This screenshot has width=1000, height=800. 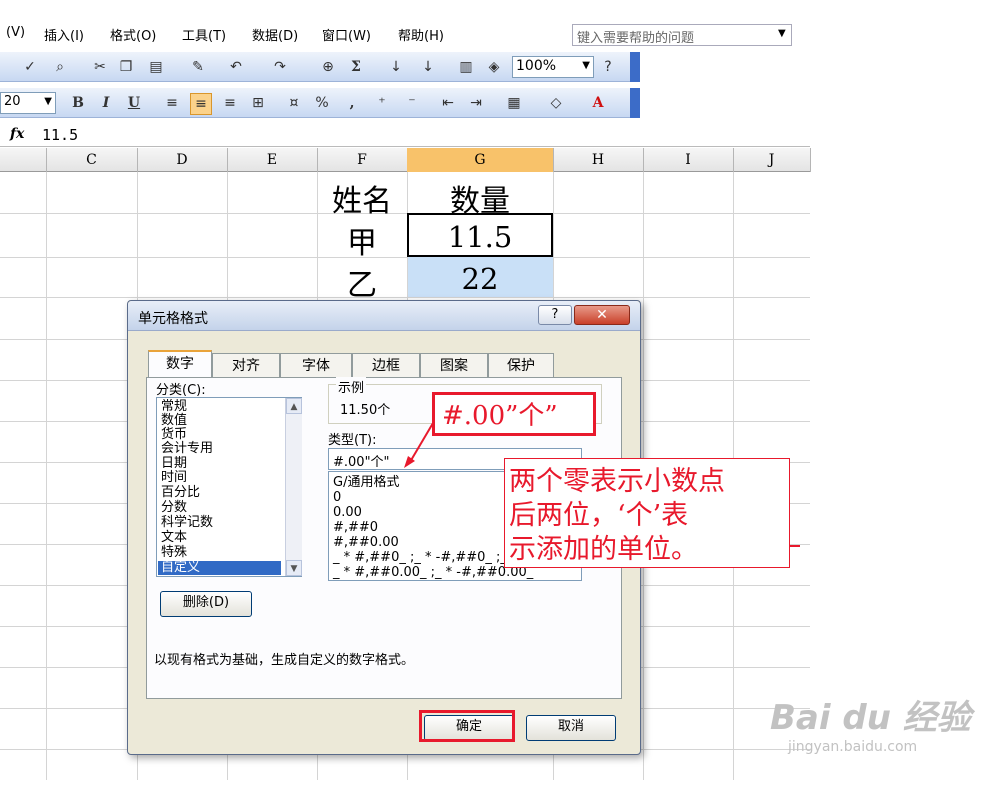 What do you see at coordinates (603, 549) in the screenshot?
I see `explanation-line-3: 示添加的单位。` at bounding box center [603, 549].